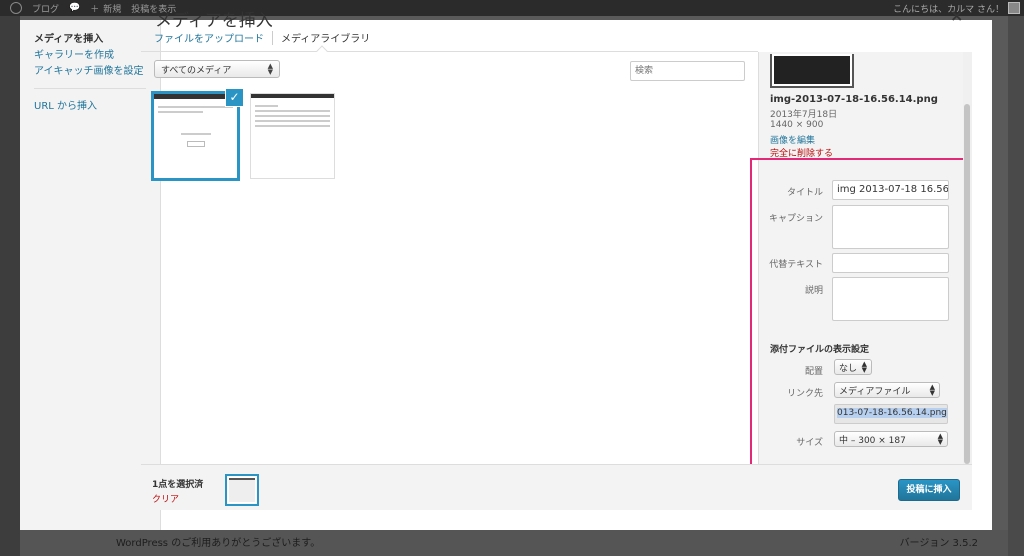 The image size is (1024, 556). Describe the element at coordinates (967, 284) in the screenshot. I see `sidebar-scrollbar-thumb` at that location.